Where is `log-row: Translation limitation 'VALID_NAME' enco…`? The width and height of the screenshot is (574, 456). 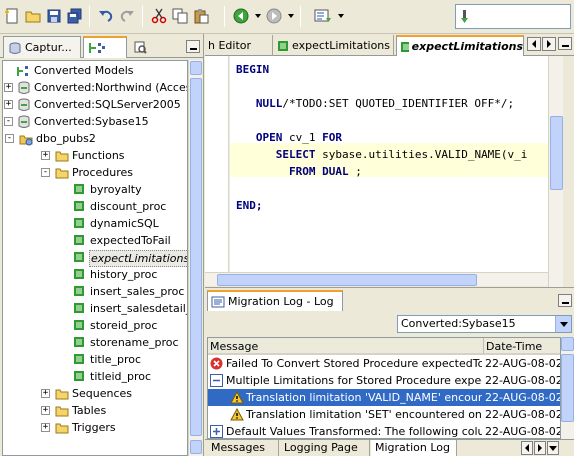 log-row: Translation limitation 'VALID_NAME' enco… is located at coordinates (384, 397).